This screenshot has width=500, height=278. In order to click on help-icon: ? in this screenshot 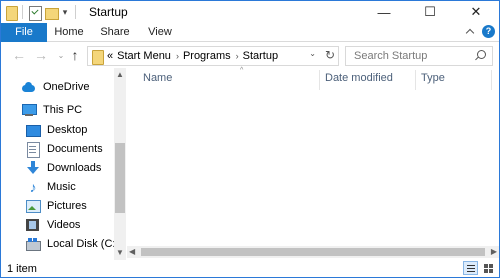, I will do `click(488, 31)`.